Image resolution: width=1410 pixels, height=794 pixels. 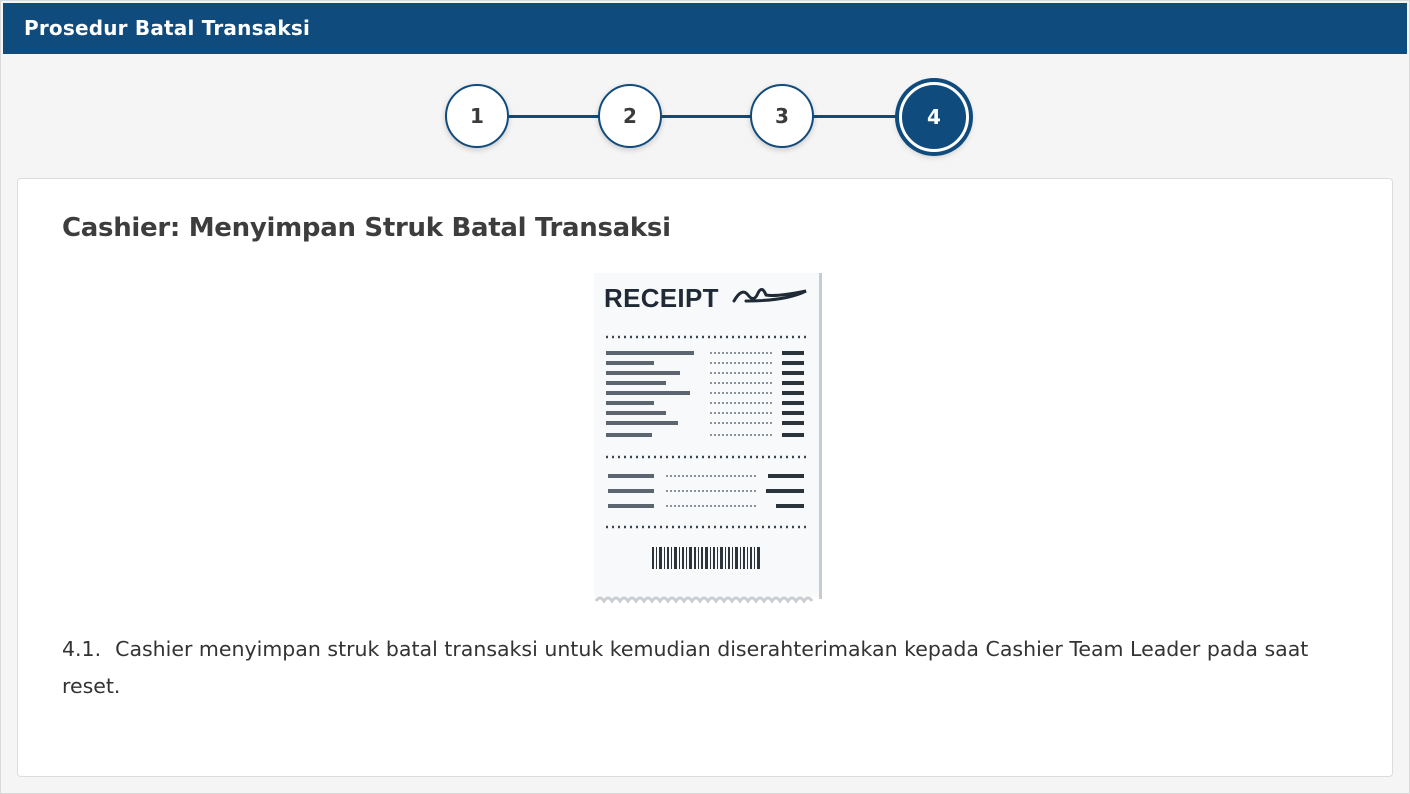 I want to click on step-2-button: 2, so click(x=630, y=116).